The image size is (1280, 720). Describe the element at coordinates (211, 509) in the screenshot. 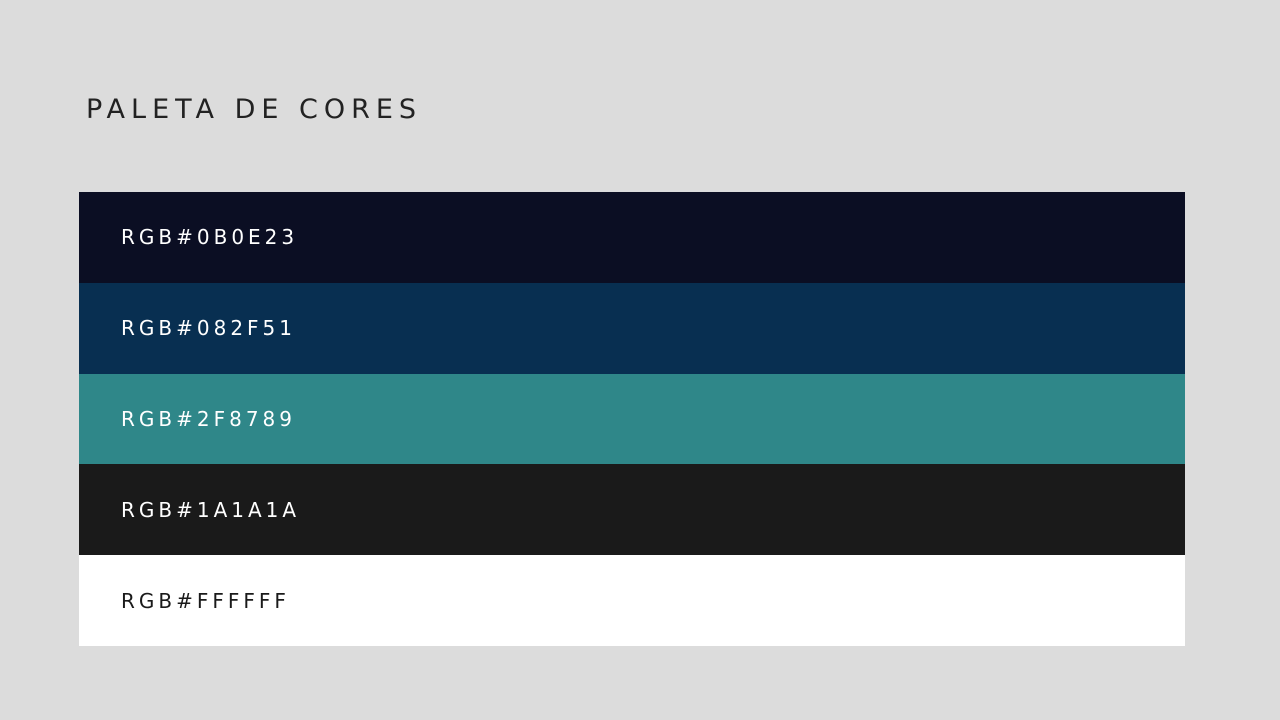

I see `swatch-label: RGB#1A1A1A` at that location.